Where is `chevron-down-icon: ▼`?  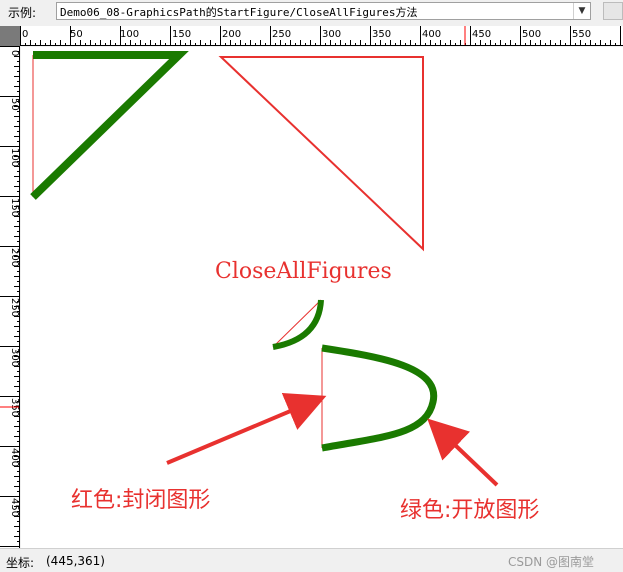
chevron-down-icon: ▼ is located at coordinates (581, 11).